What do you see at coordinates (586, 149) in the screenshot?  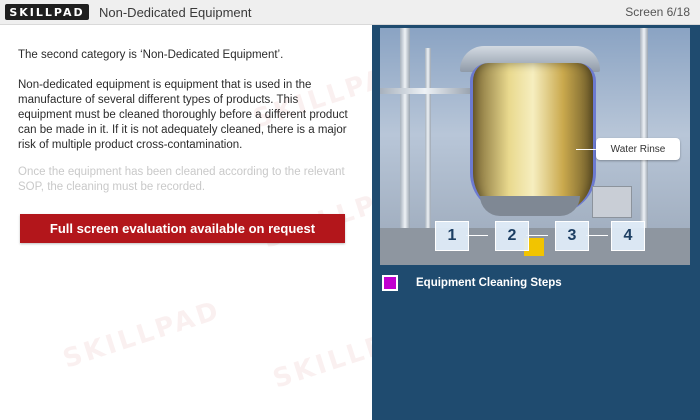 I see `callout-connector` at bounding box center [586, 149].